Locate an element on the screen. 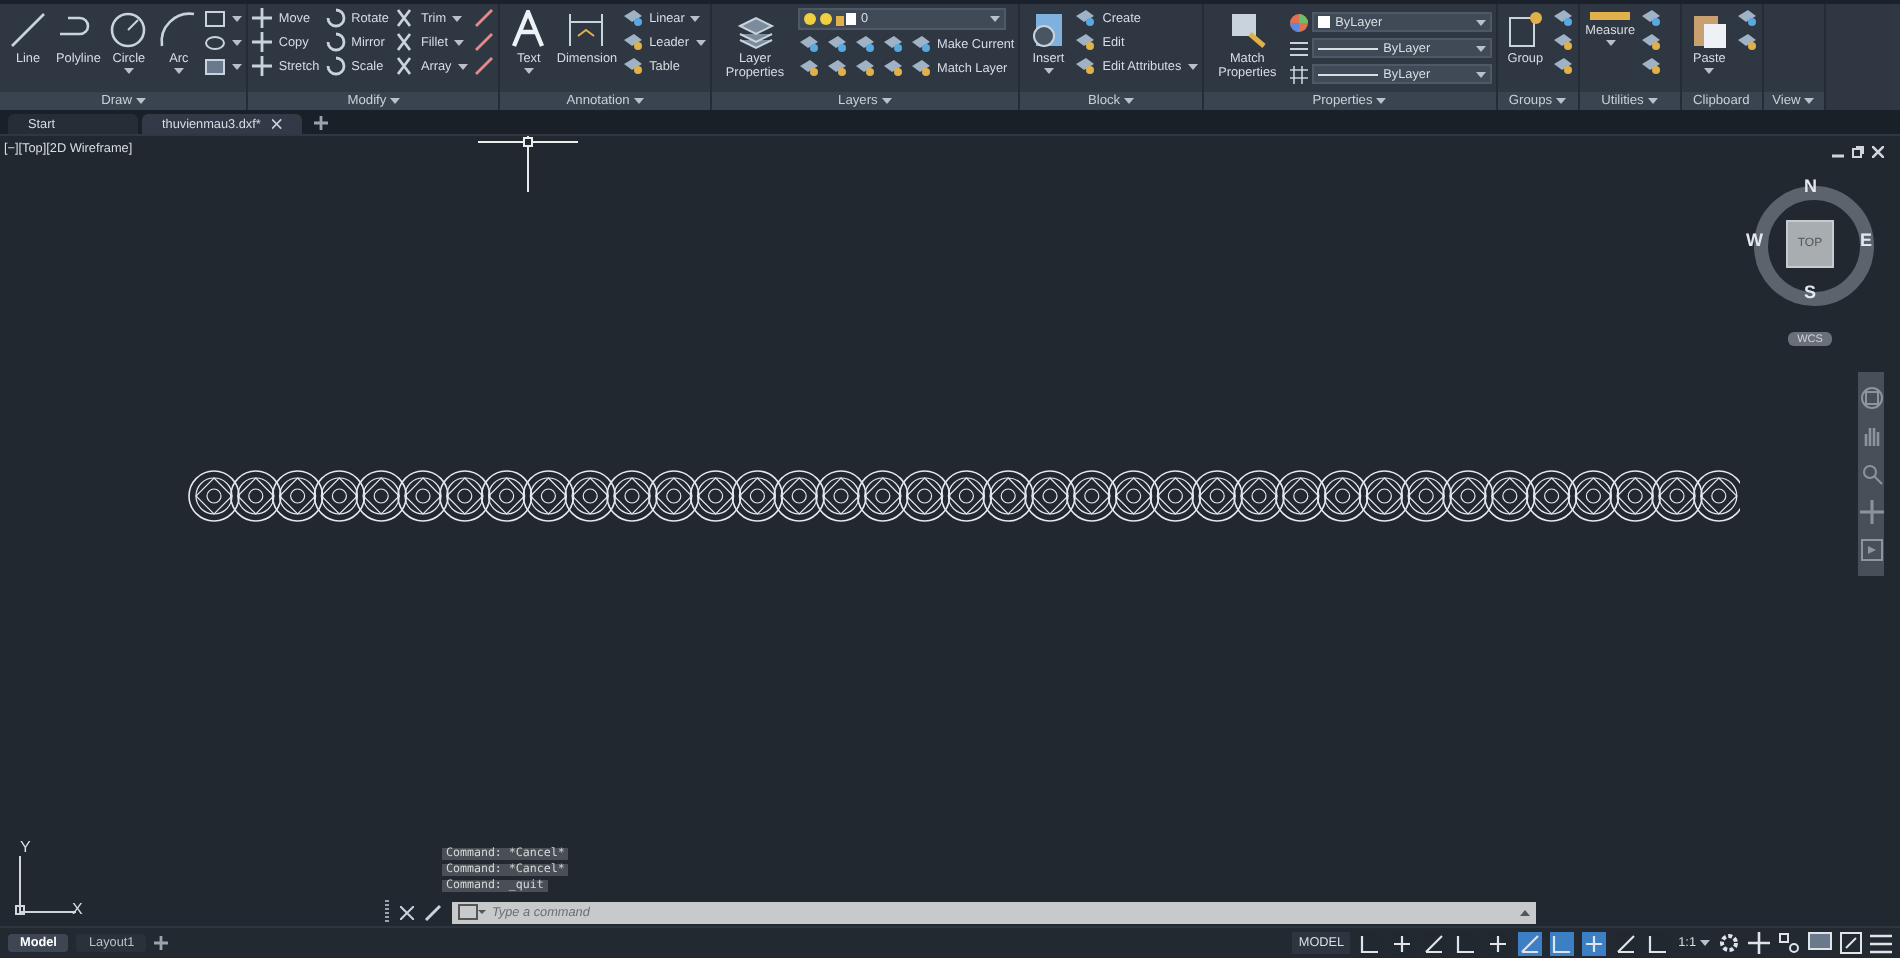 The width and height of the screenshot is (1900, 958). scroll-up-icon is located at coordinates (1525, 912).